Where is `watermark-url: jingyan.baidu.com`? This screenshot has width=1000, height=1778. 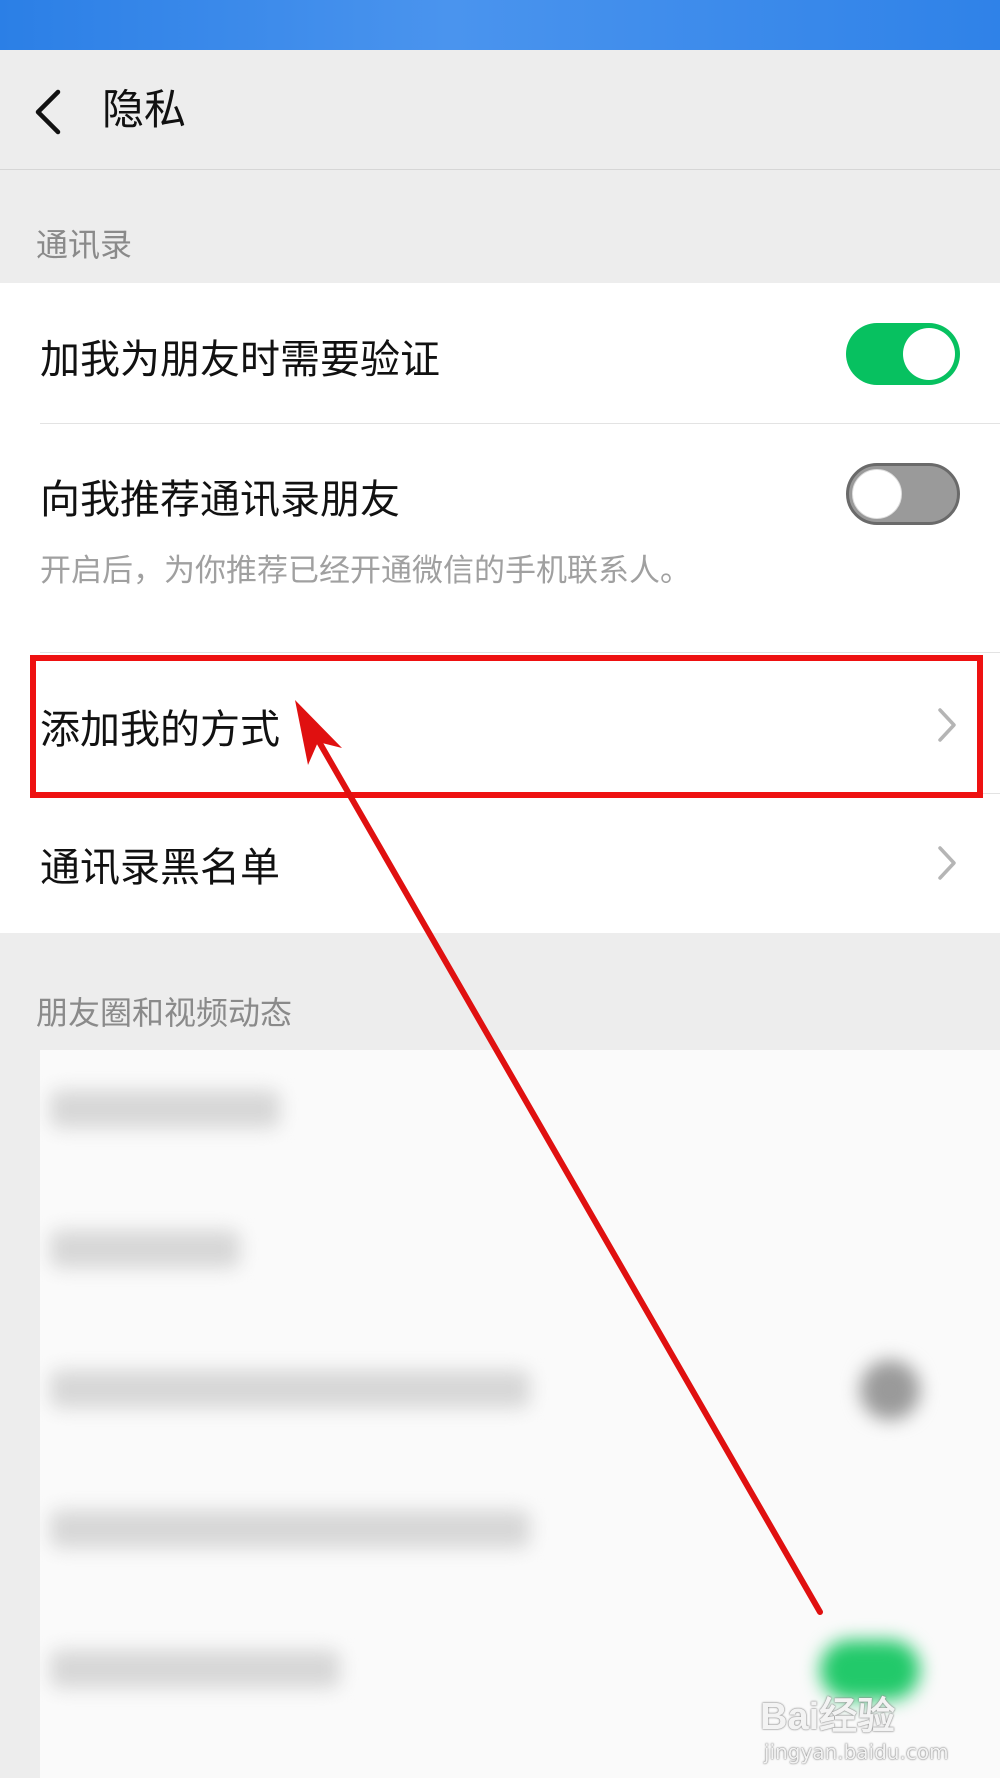
watermark-url: jingyan.baidu.com is located at coordinates (856, 1752).